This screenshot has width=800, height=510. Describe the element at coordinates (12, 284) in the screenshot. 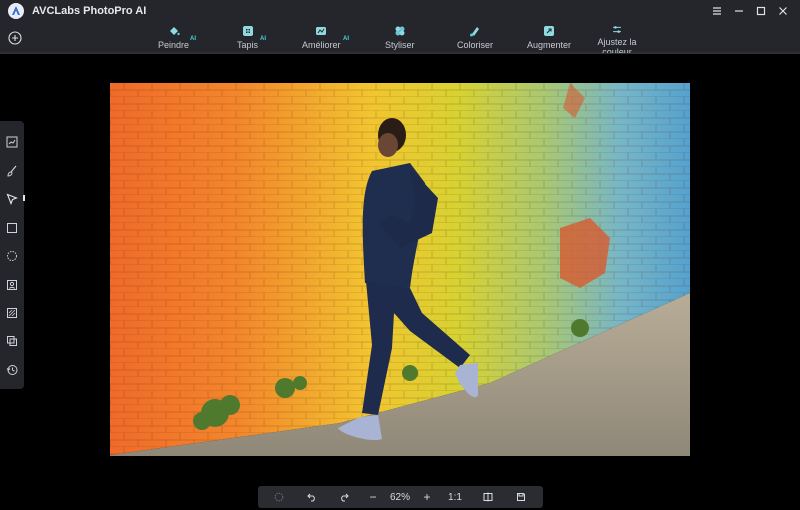

I see `portrait-icon` at that location.